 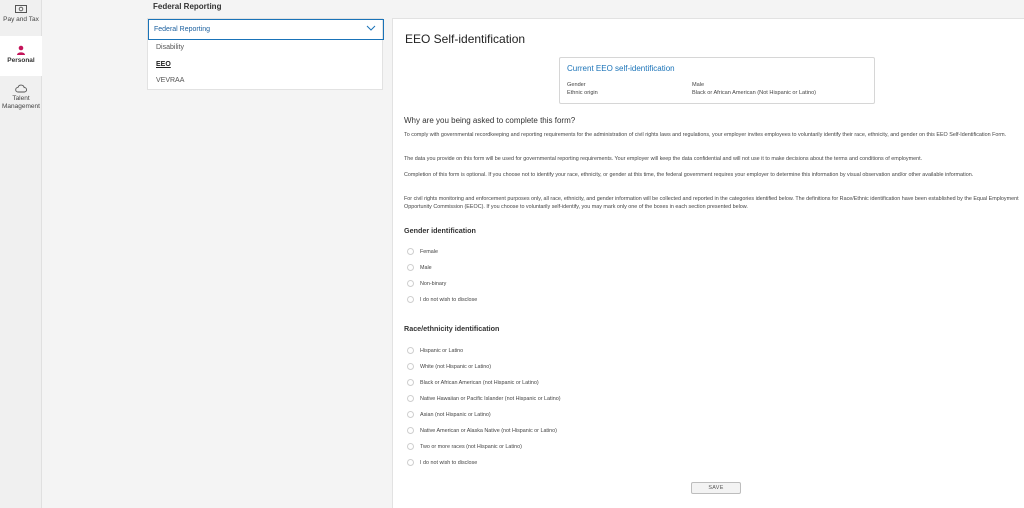 I want to click on radio-label: Female, so click(x=429, y=252).